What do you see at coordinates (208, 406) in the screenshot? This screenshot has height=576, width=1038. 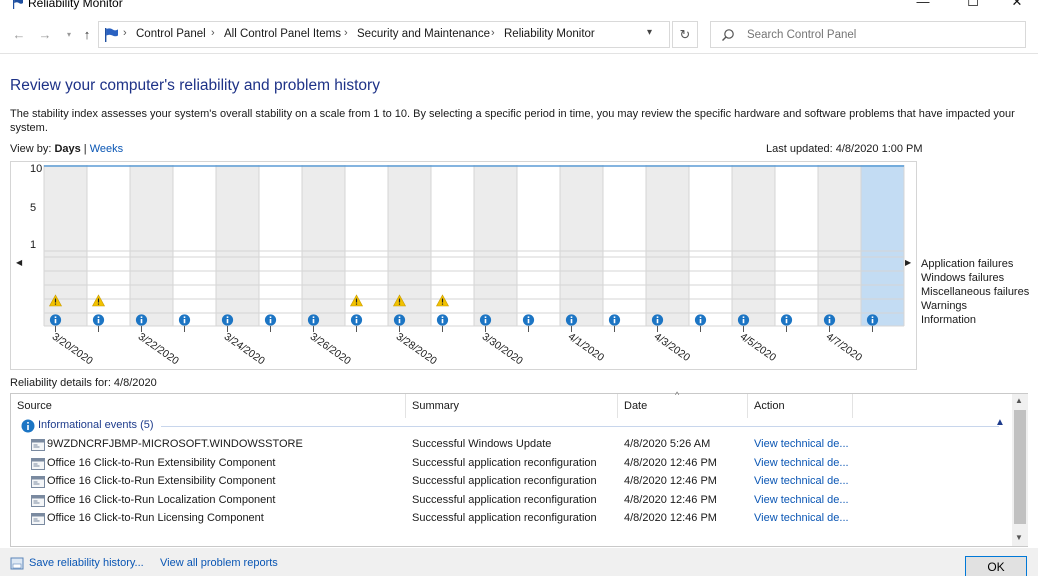 I see `column-header-source: Source` at bounding box center [208, 406].